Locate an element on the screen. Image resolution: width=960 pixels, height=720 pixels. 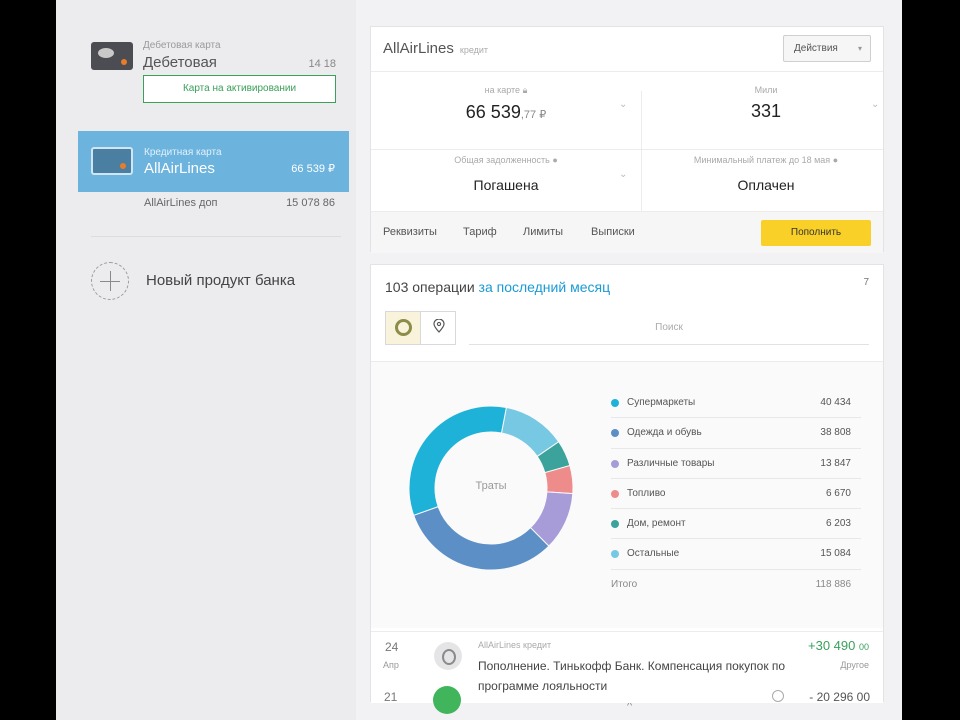
sub-card-name: AllAirLines доп is located at coordinates (181, 203).